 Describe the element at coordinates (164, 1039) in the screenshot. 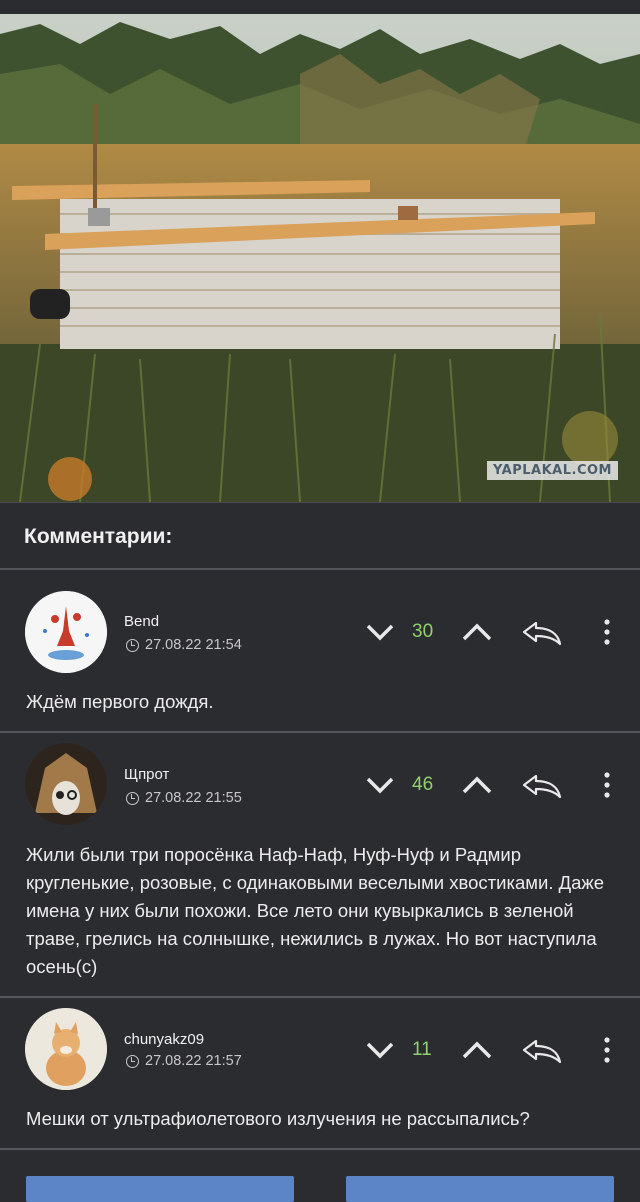

I see `author-name: chunyakz09` at that location.